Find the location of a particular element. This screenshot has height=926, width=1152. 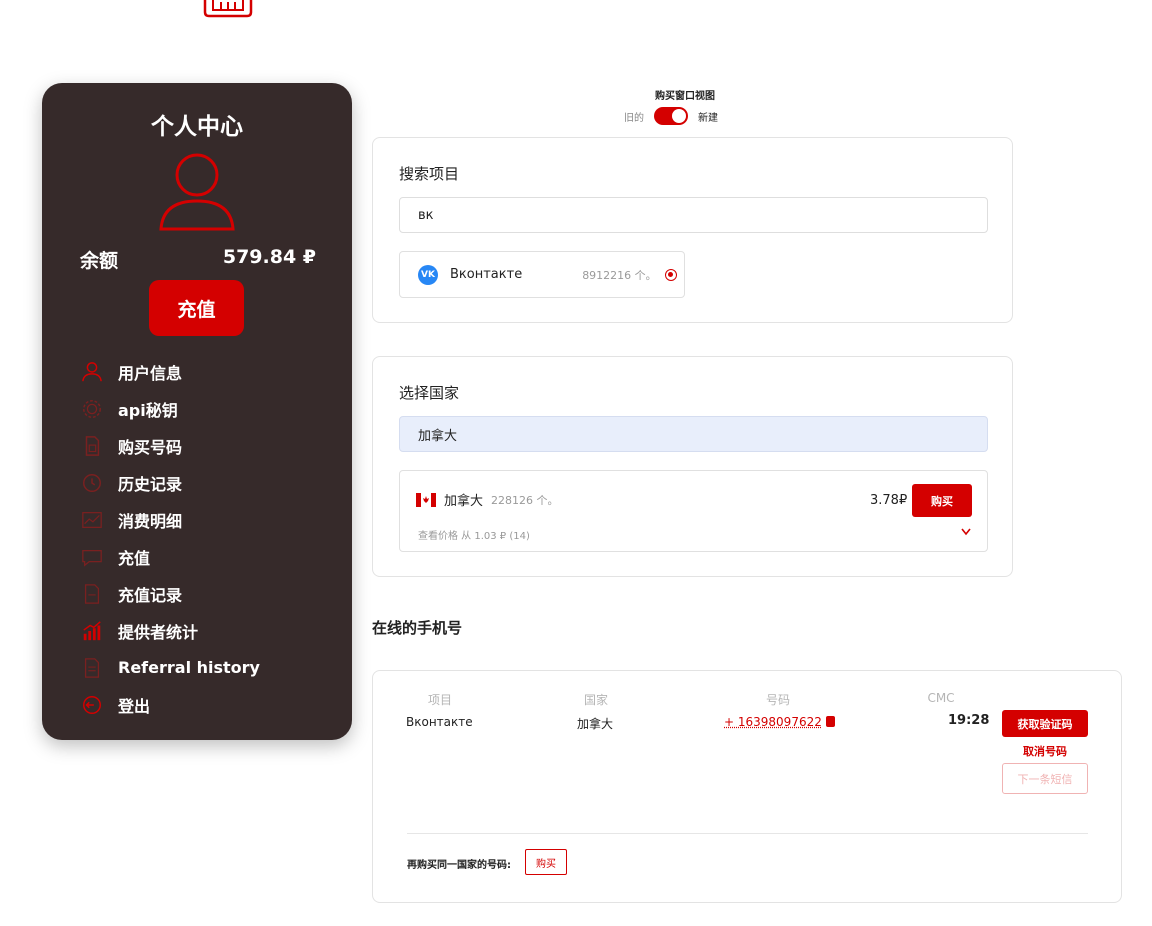

balance-row: 余额 579.84 ₽ is located at coordinates (198, 259).